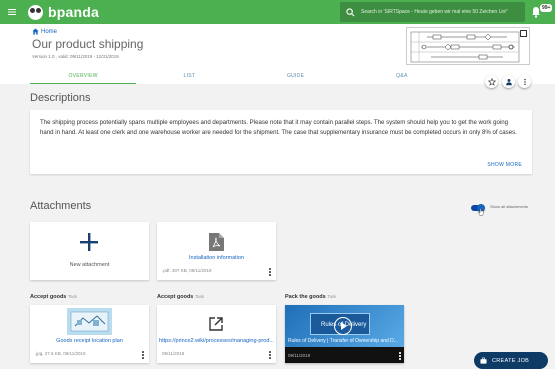 Image resolution: width=555 pixels, height=369 pixels. I want to click on new-attachment-label: New attachment, so click(89, 265).